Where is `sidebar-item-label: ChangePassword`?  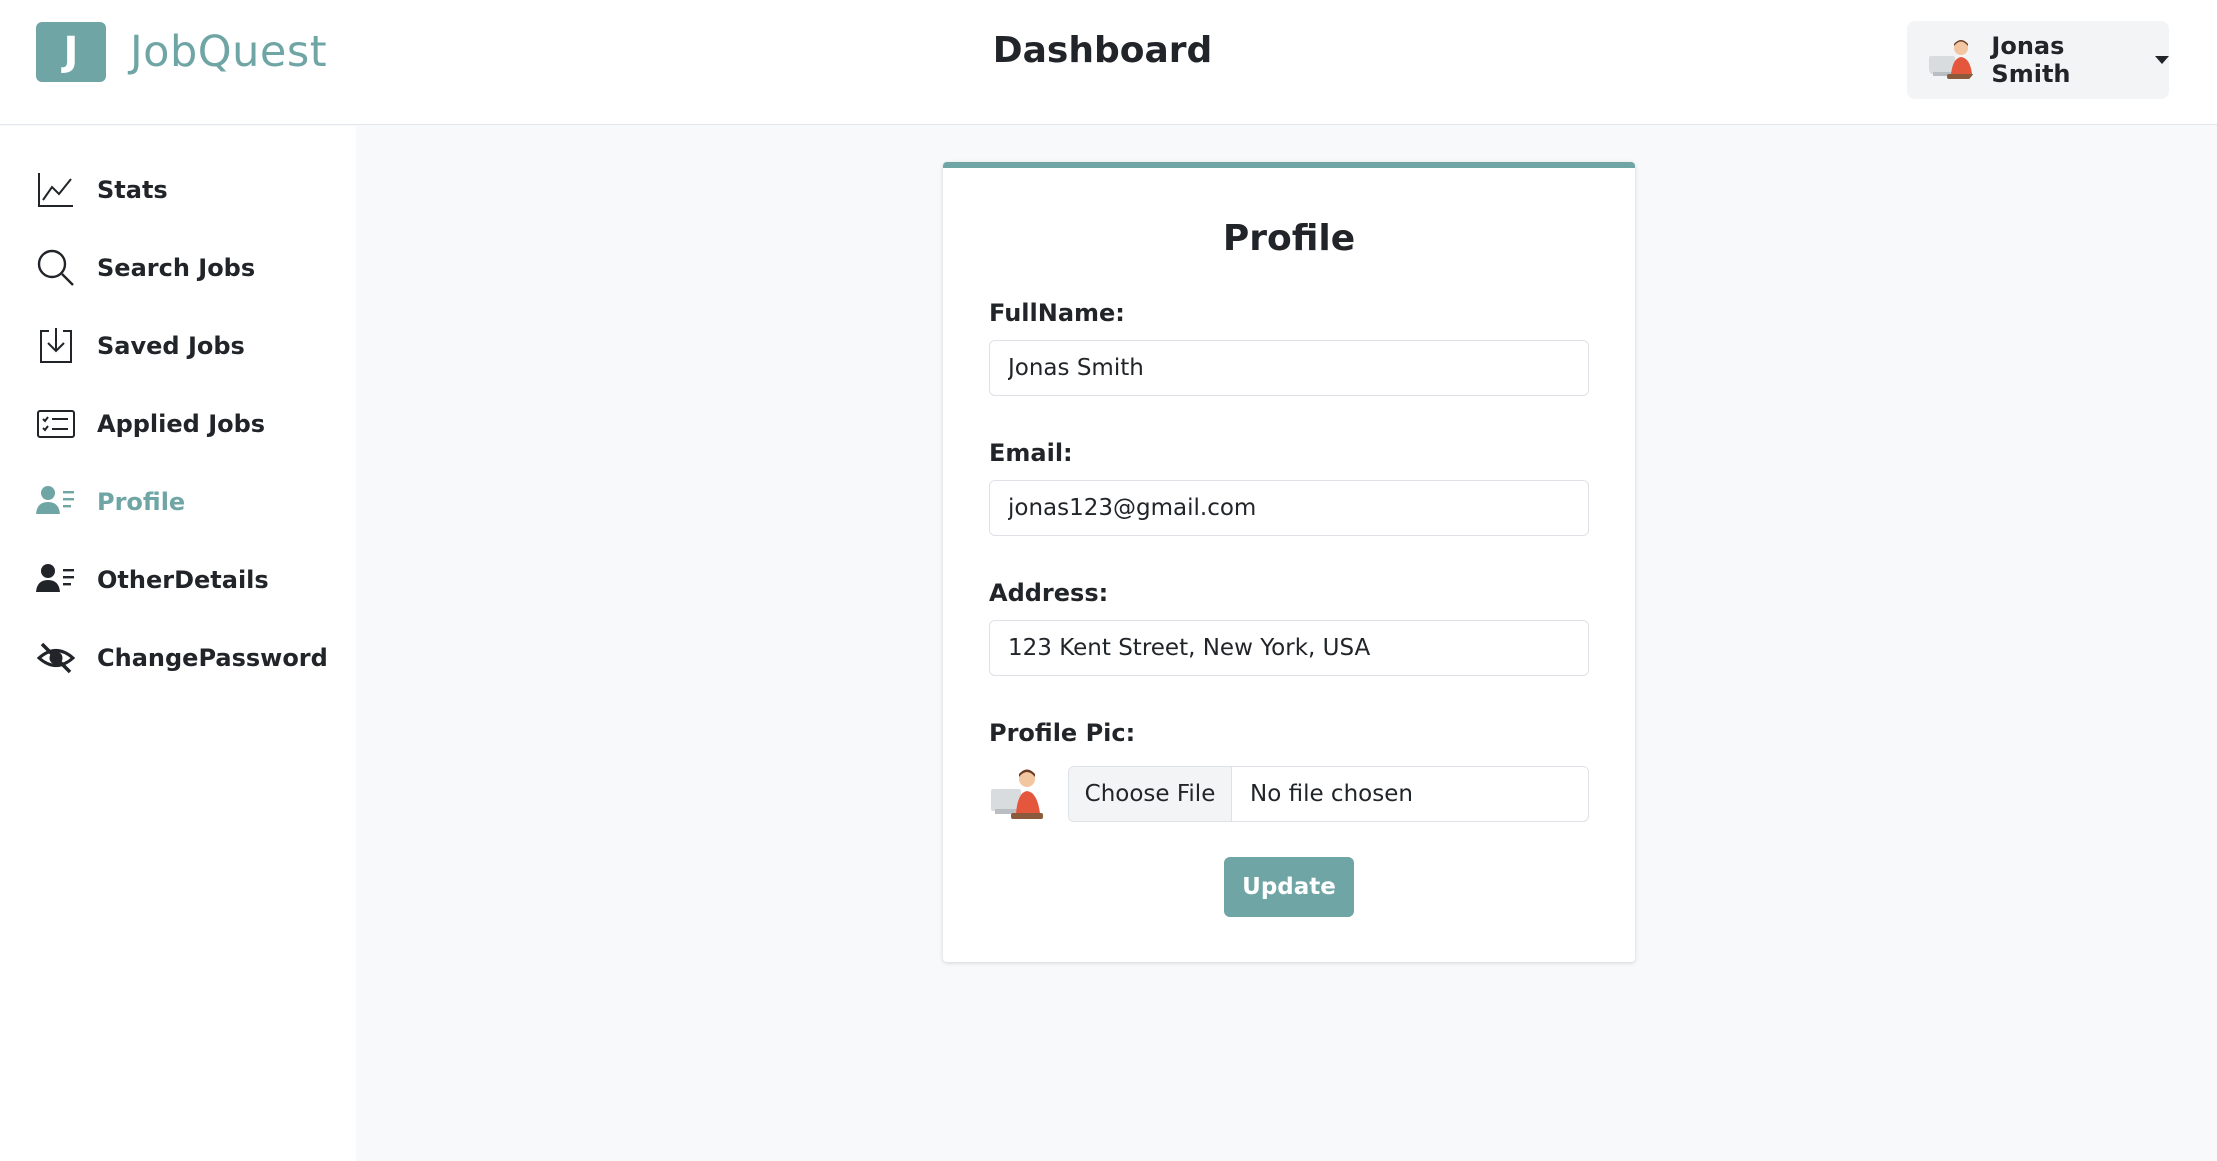
sidebar-item-label: ChangePassword is located at coordinates (212, 658).